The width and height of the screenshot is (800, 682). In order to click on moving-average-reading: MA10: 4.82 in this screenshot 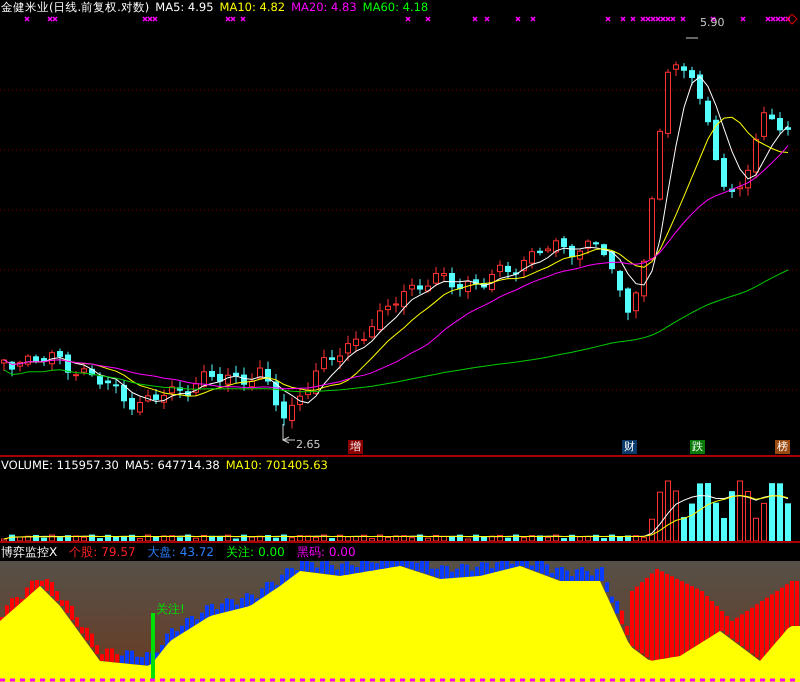, I will do `click(253, 7)`.